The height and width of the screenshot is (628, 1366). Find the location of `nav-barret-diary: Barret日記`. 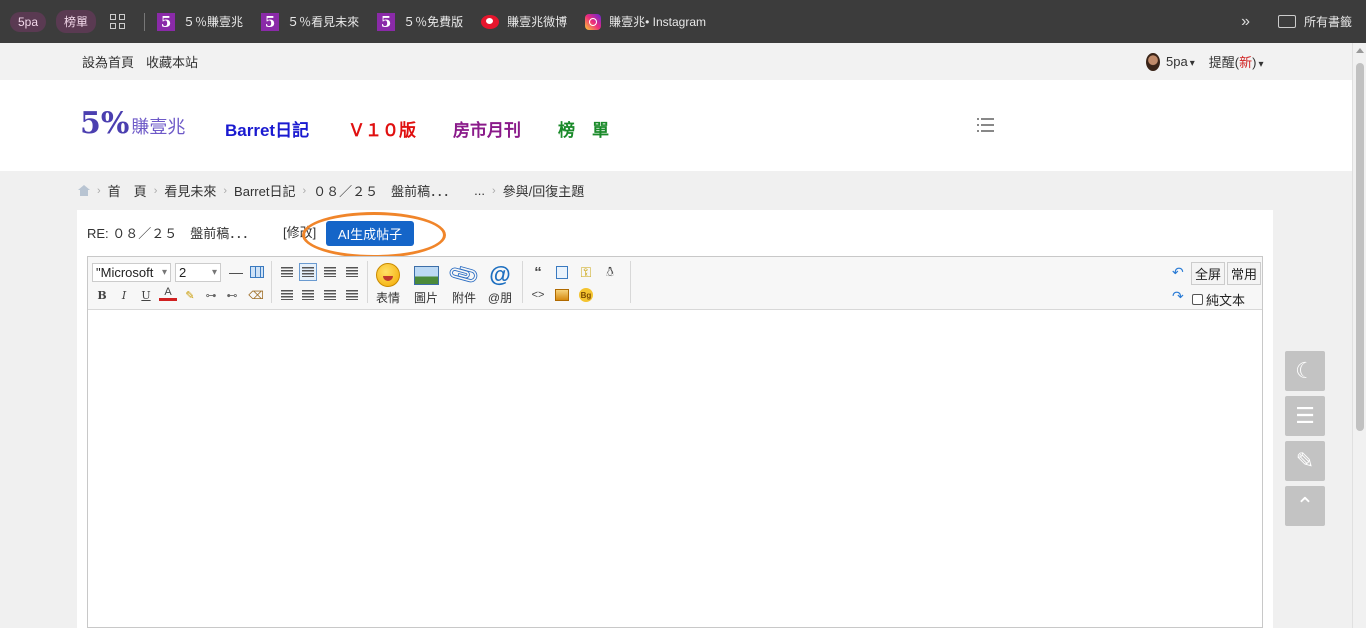

nav-barret-diary: Barret日記 is located at coordinates (267, 128).